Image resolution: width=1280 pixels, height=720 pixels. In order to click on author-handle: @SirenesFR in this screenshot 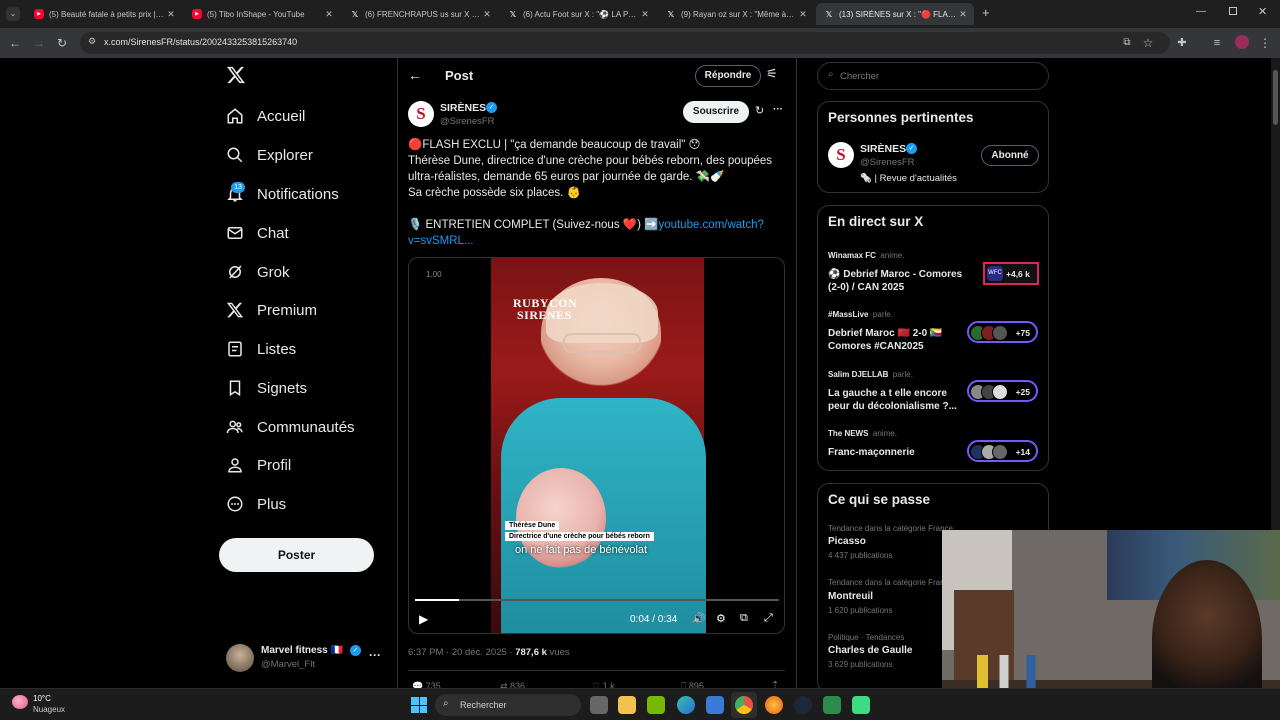, I will do `click(467, 121)`.